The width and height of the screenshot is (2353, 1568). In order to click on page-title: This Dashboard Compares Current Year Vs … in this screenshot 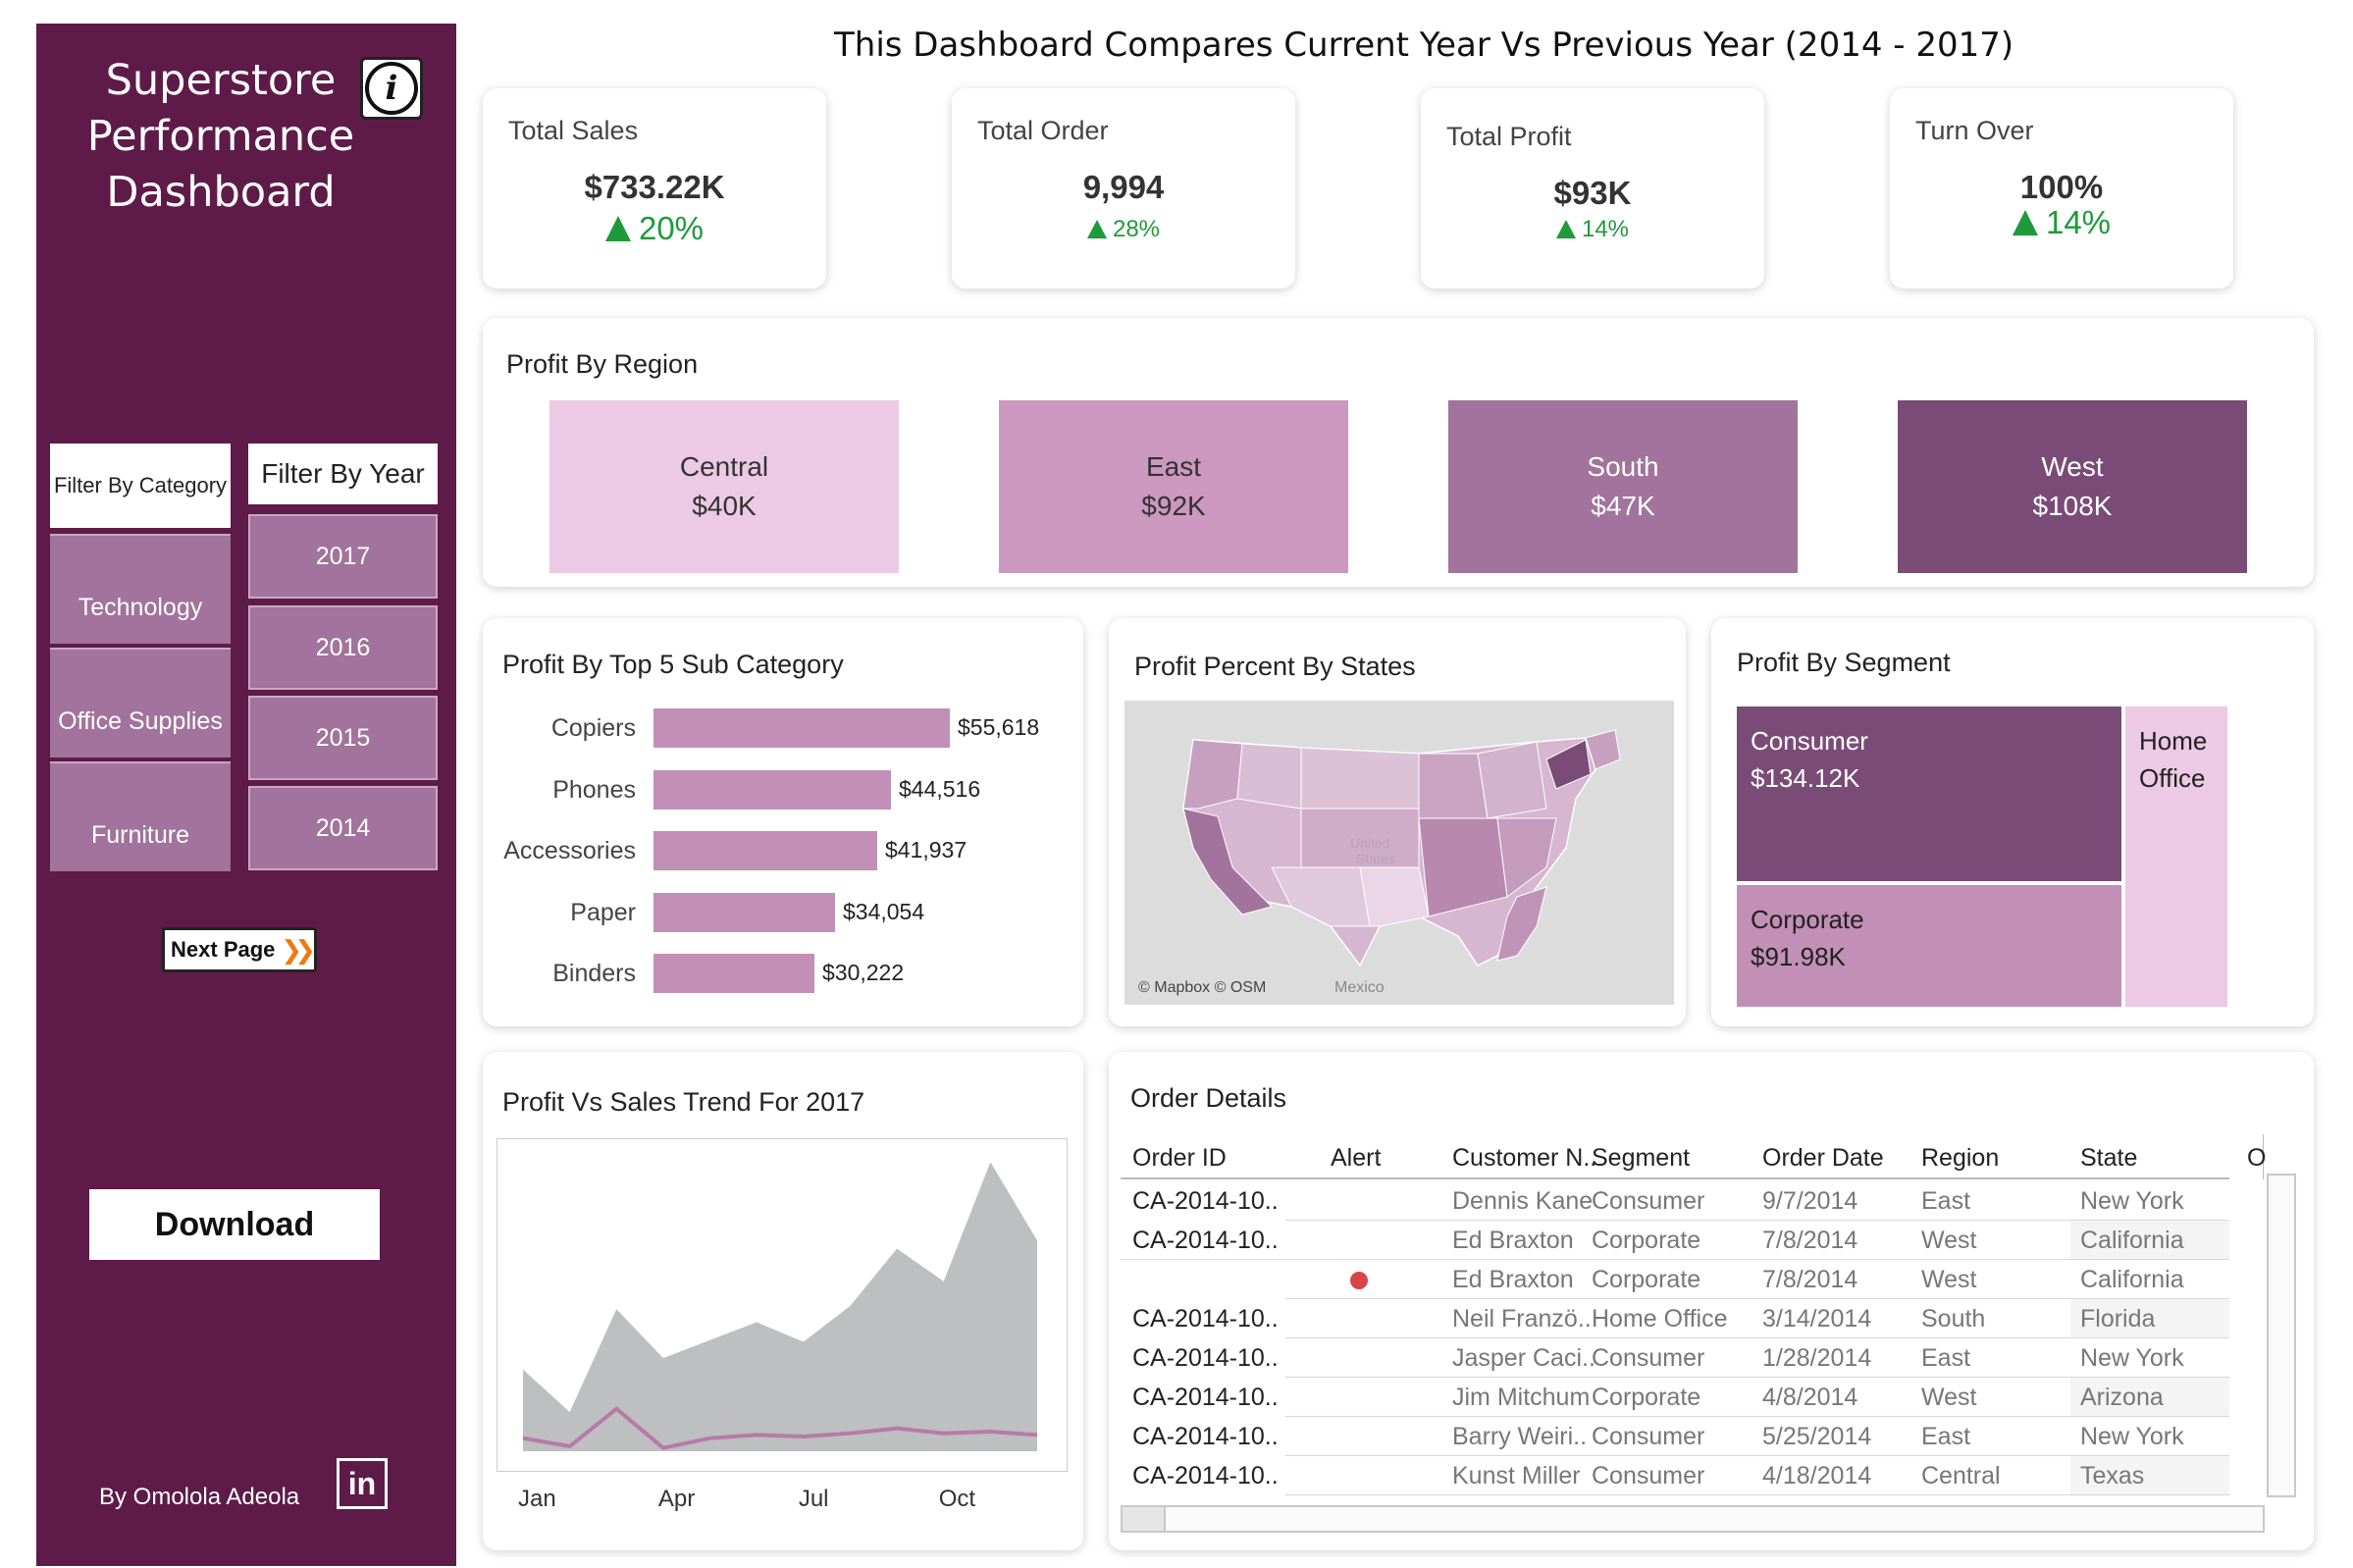, I will do `click(1424, 45)`.